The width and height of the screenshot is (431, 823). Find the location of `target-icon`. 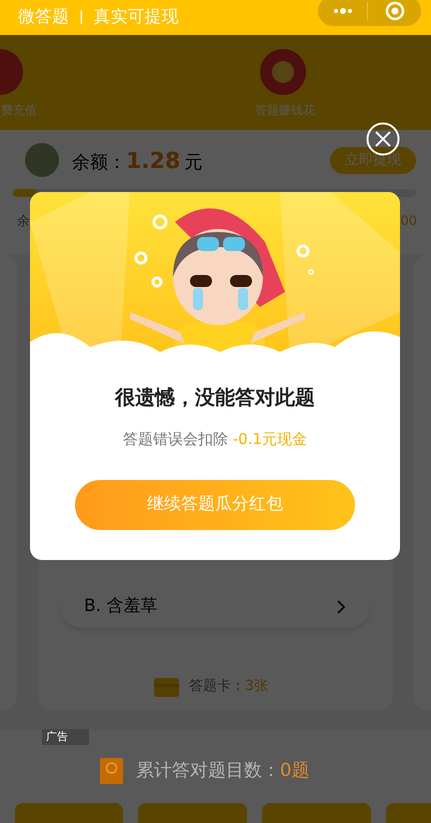

target-icon is located at coordinates (395, 11).